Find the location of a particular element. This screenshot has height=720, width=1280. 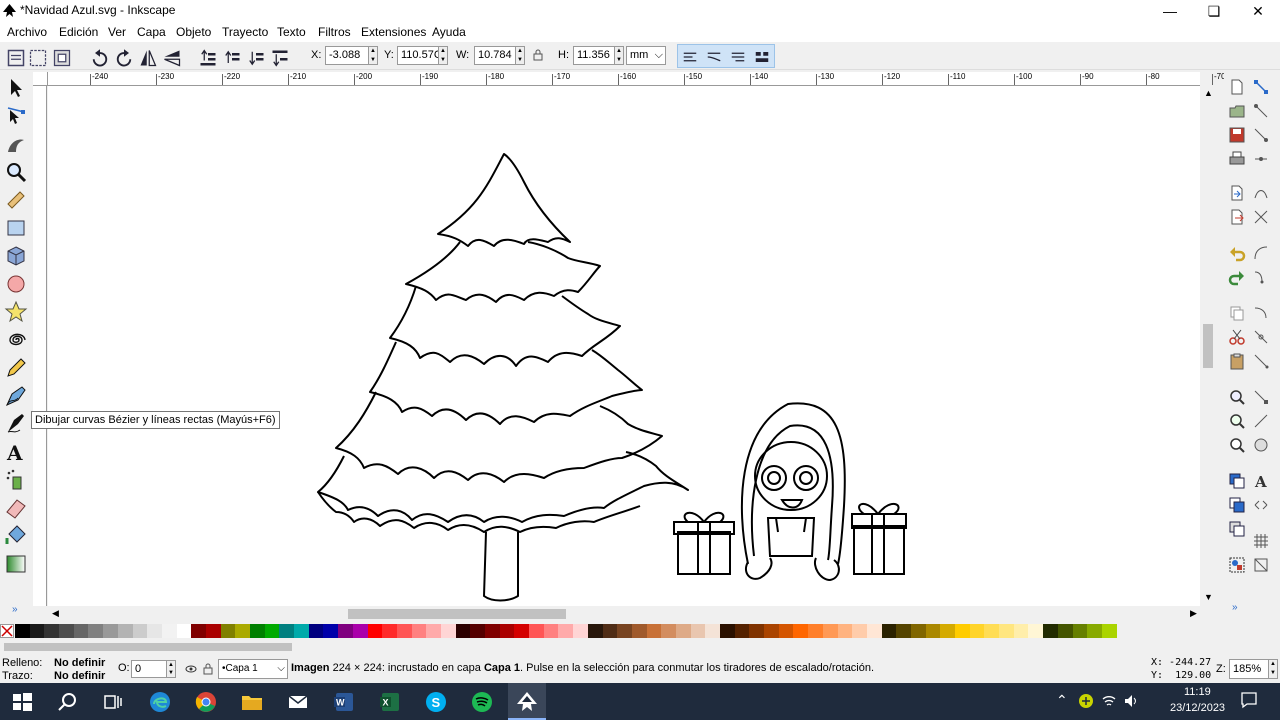

x-field: -3.088 is located at coordinates (347, 55).